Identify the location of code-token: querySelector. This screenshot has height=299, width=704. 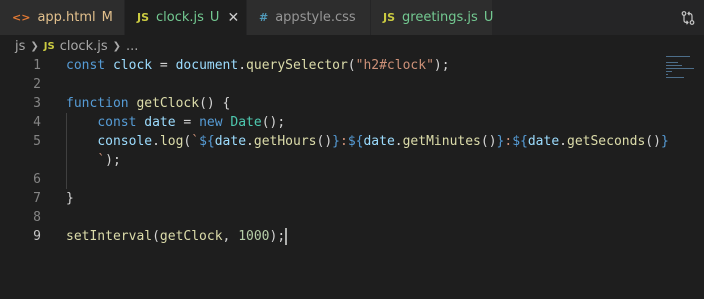
(297, 65).